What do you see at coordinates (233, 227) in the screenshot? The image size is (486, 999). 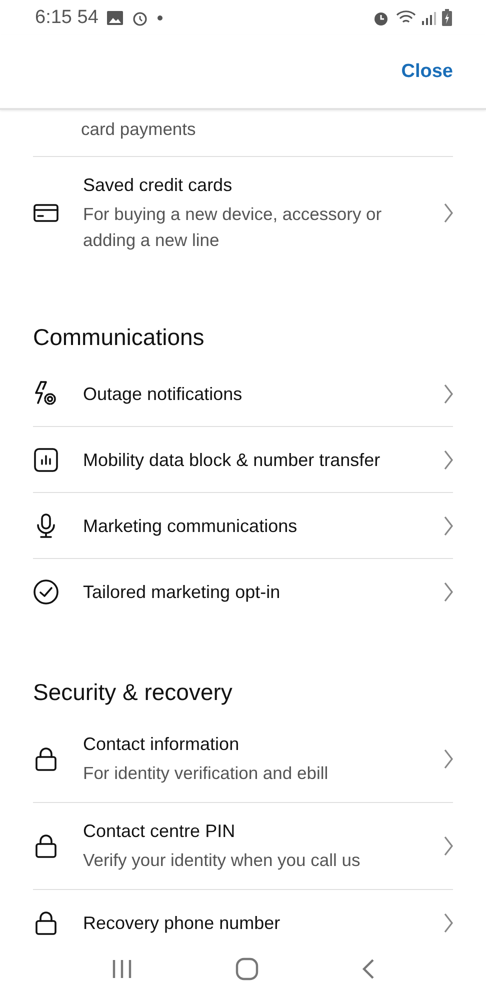 I see `row-subtitle: For buying a new device, accessory or adding a new line` at bounding box center [233, 227].